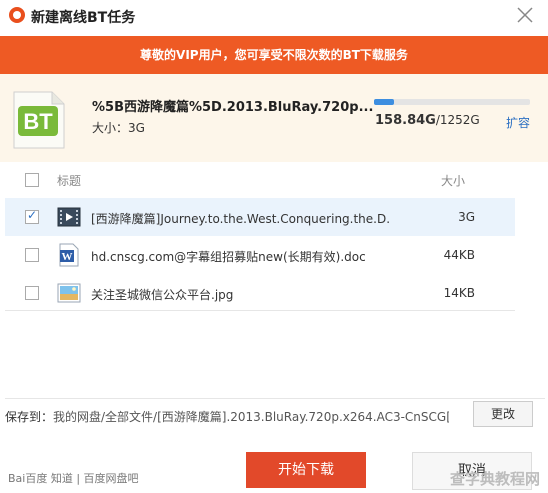 The width and height of the screenshot is (548, 493). What do you see at coordinates (503, 414) in the screenshot?
I see `change-location-button: 更改` at bounding box center [503, 414].